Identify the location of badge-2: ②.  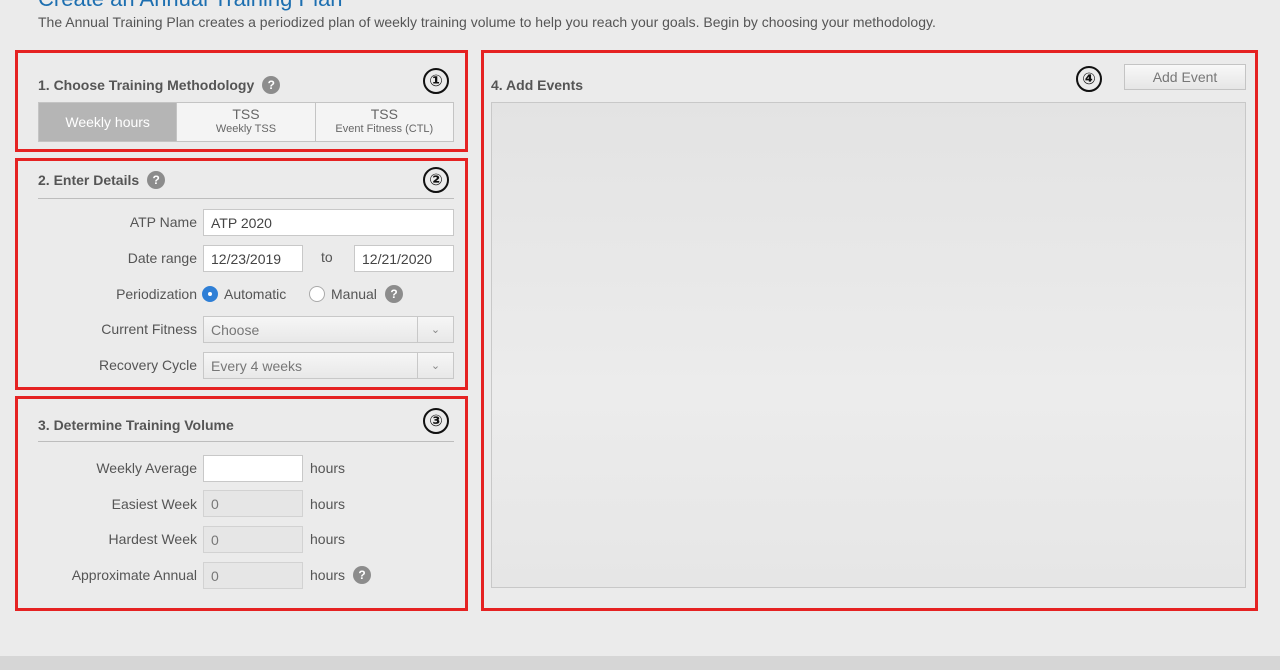
(436, 180).